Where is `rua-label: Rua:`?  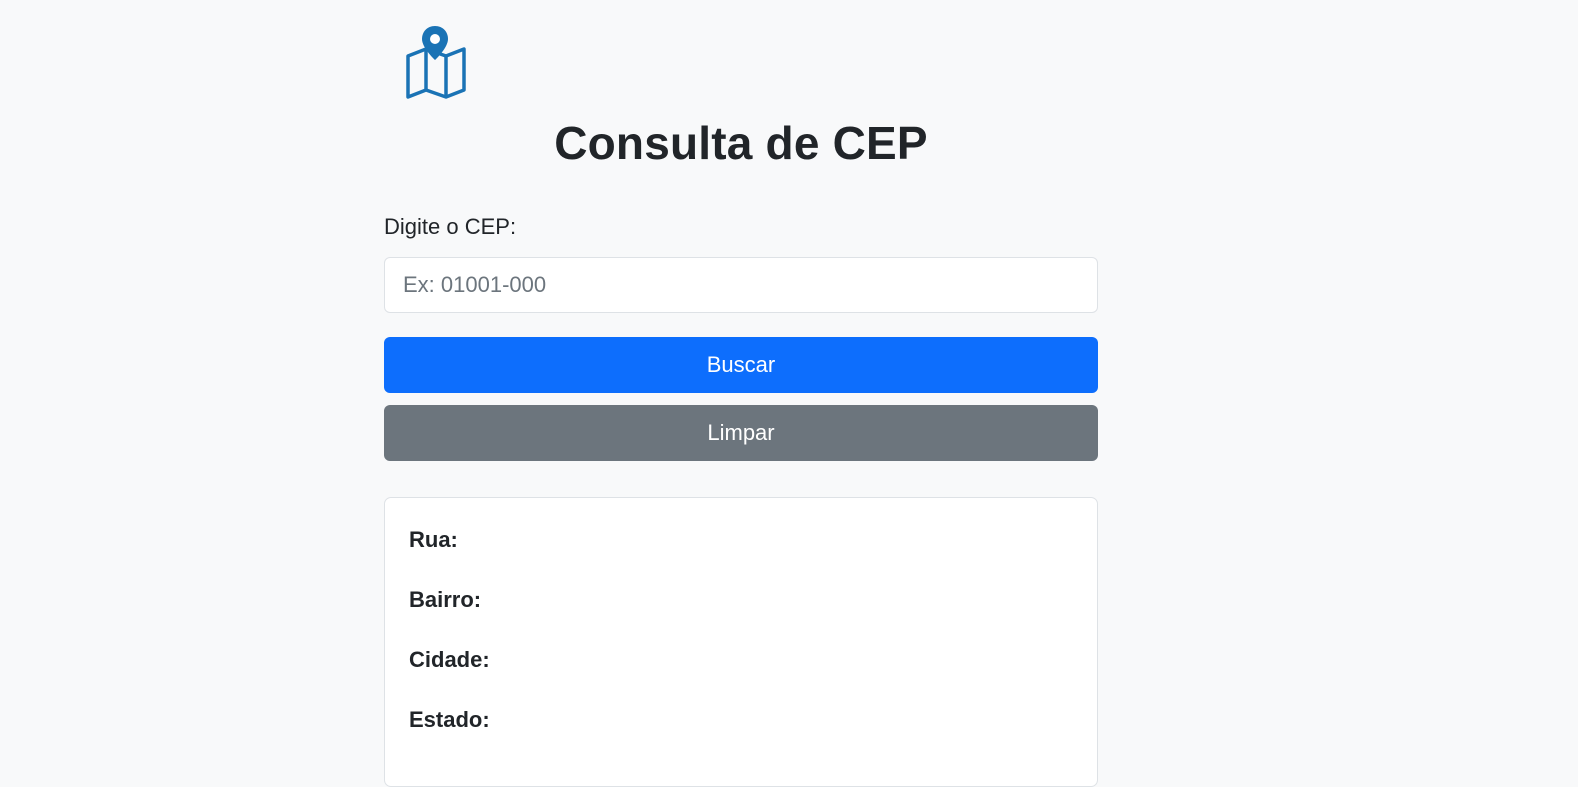 rua-label: Rua: is located at coordinates (433, 539).